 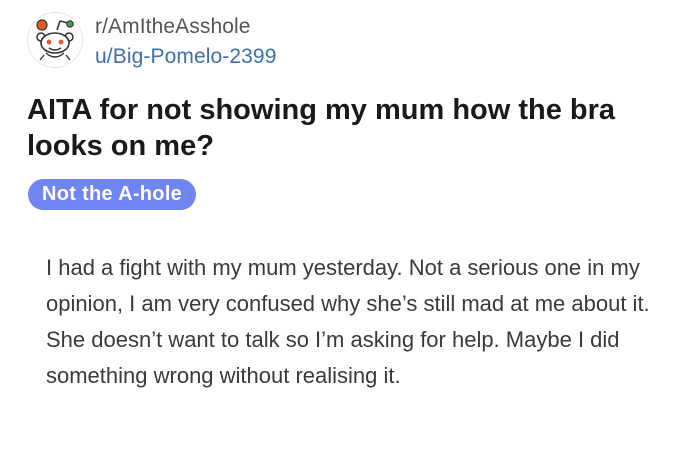 I want to click on reddit-snoo-icon, so click(x=55, y=40).